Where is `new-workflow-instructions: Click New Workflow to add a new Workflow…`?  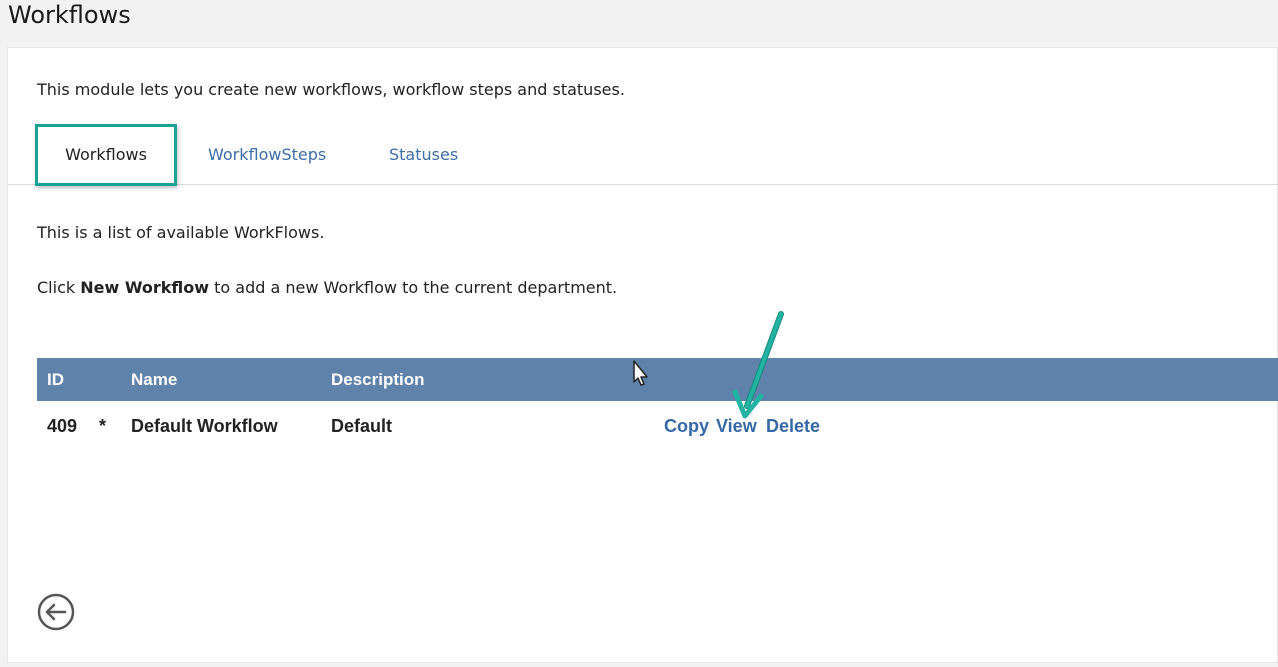 new-workflow-instructions: Click New Workflow to add a new Workflow… is located at coordinates (327, 287).